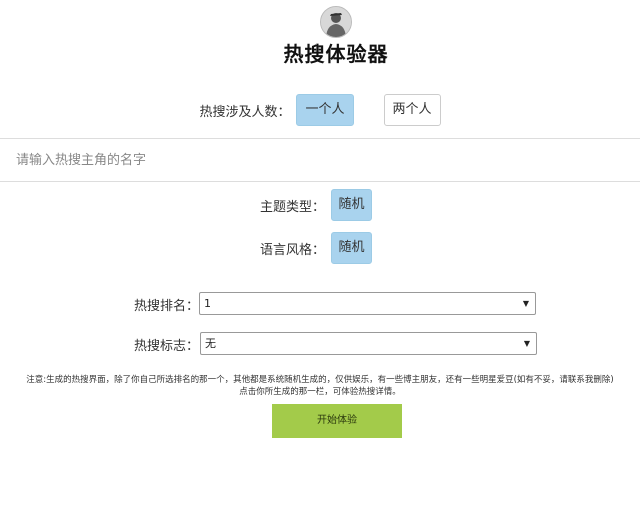 The image size is (640, 518). Describe the element at coordinates (351, 248) in the screenshot. I see `language-style-button: 随机` at that location.